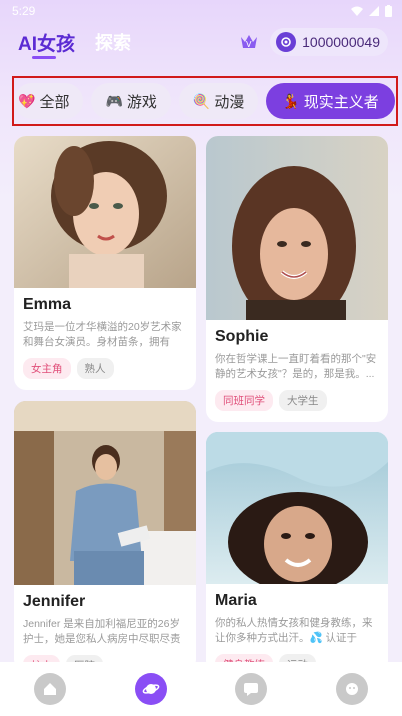 This screenshot has width=402, height=716. Describe the element at coordinates (24, 11) in the screenshot. I see `status-time: 5:29` at that location.